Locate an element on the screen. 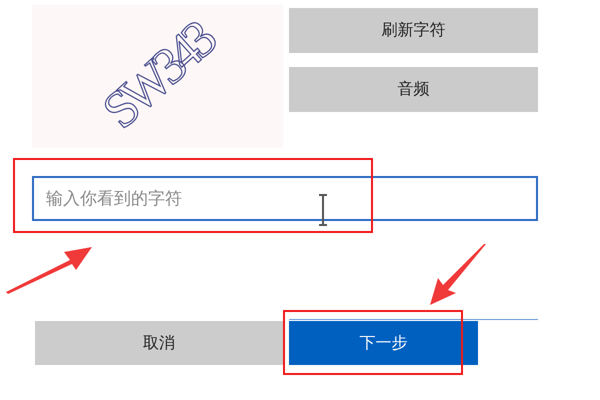  input-field: 输入你看到的字符 is located at coordinates (285, 198).